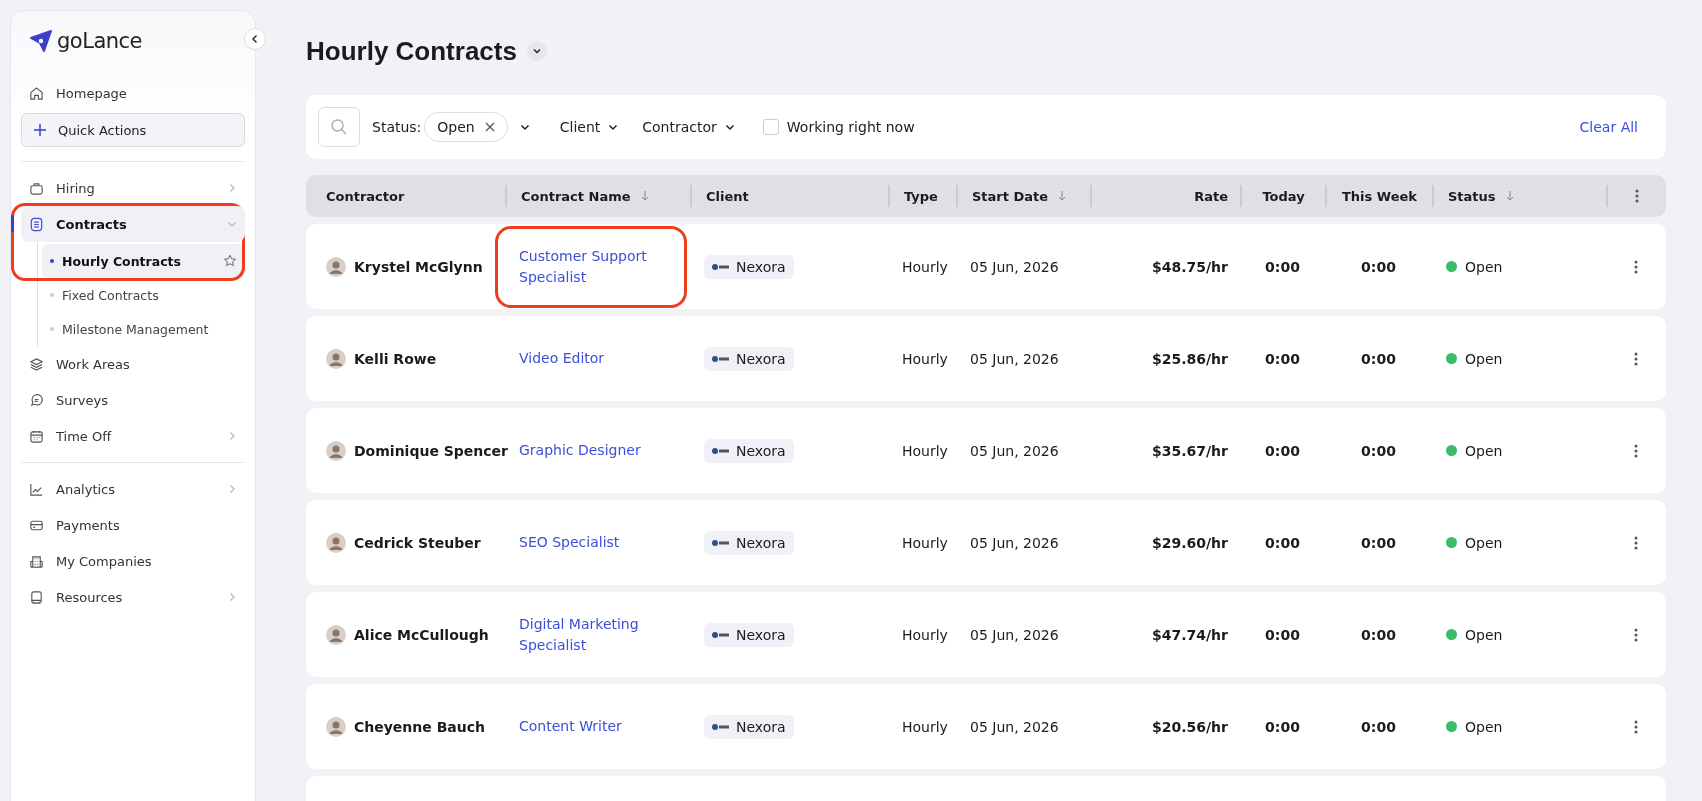 This screenshot has width=1702, height=801. What do you see at coordinates (1190, 635) in the screenshot?
I see `table-cell-text: $47.74/hr` at bounding box center [1190, 635].